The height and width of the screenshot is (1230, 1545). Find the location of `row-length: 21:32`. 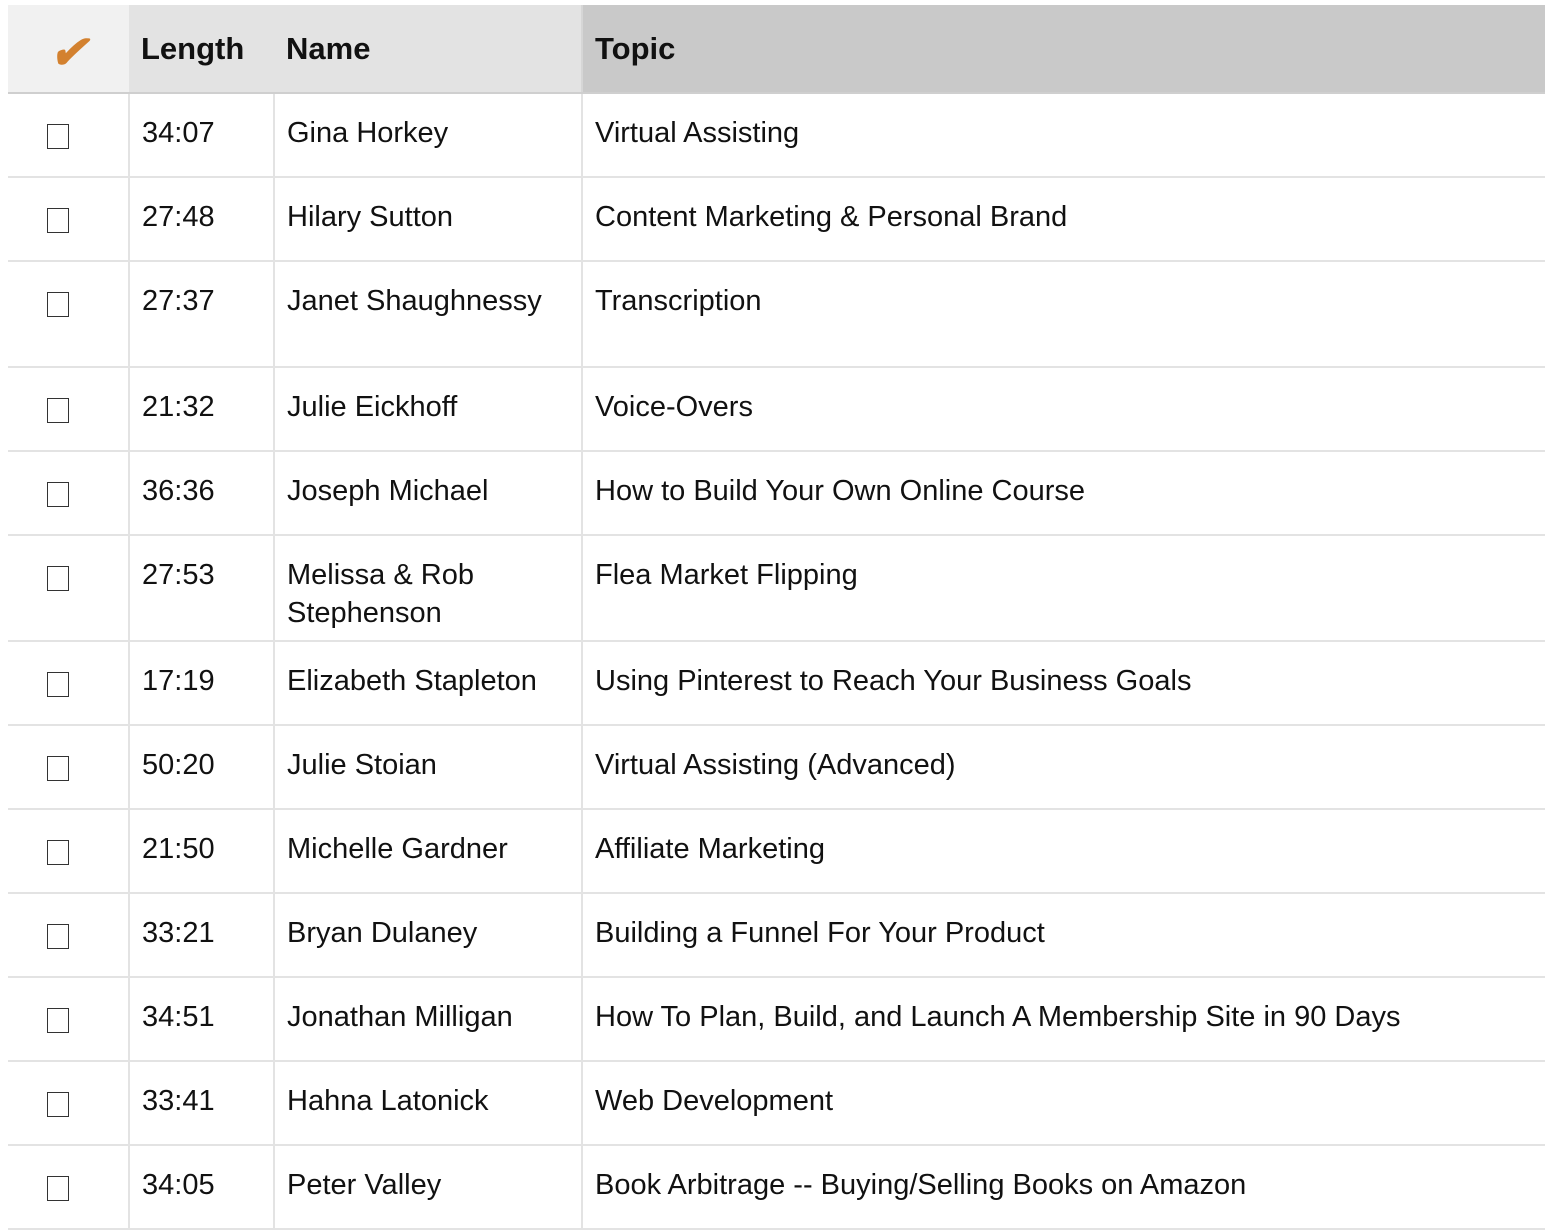

row-length: 21:32 is located at coordinates (201, 409).